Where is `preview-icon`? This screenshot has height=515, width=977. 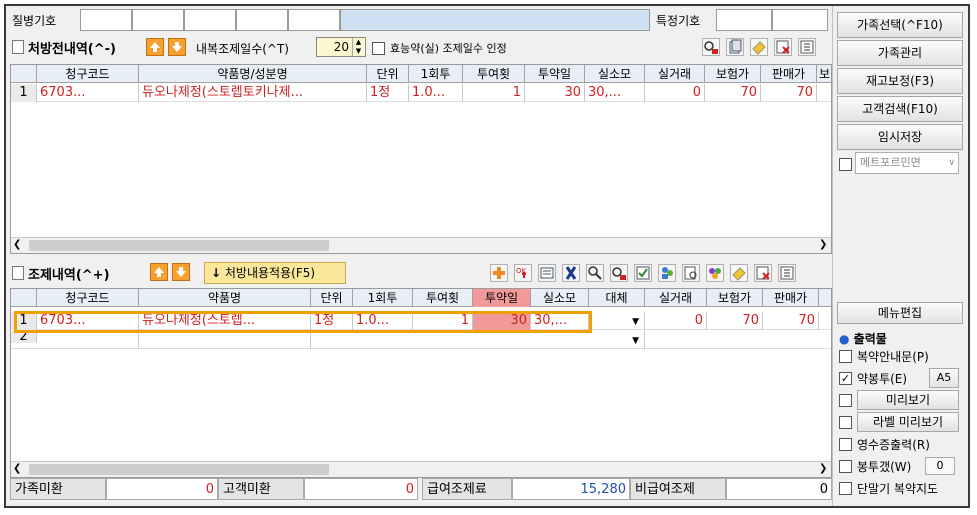 preview-icon is located at coordinates (691, 273).